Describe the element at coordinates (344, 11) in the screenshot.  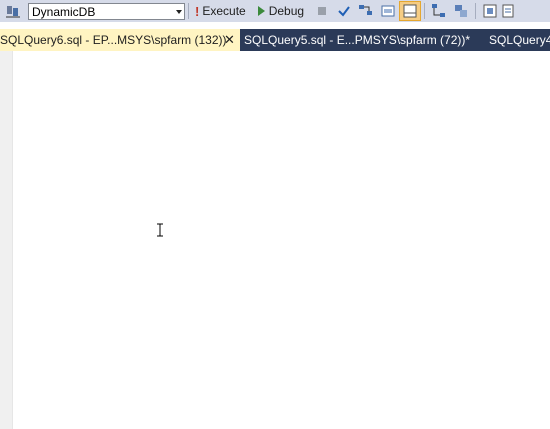
I see `parse-check-icon` at that location.